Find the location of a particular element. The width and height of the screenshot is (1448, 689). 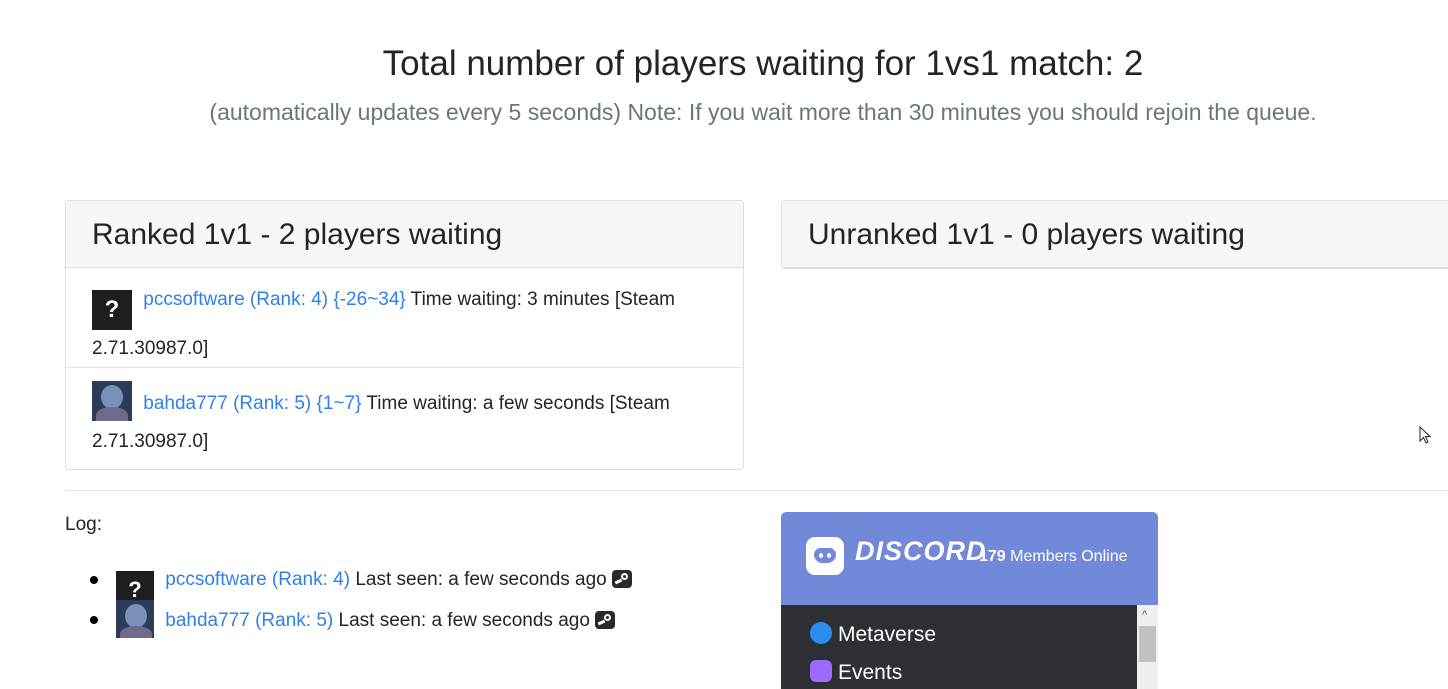

section-divider is located at coordinates (756, 490).